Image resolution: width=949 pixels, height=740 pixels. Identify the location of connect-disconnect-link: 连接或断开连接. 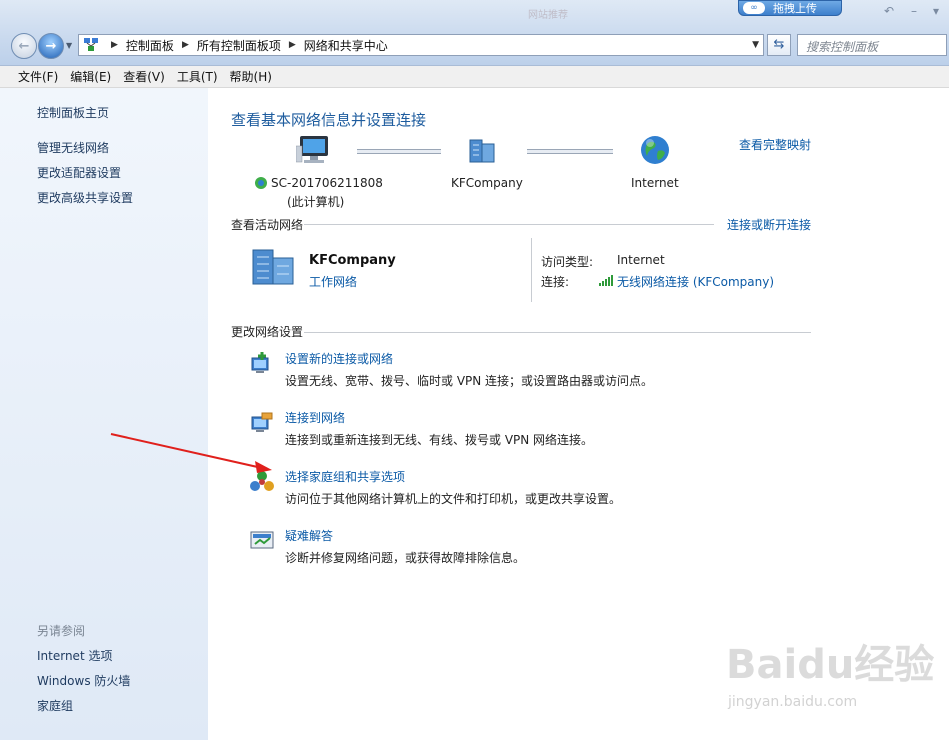
(769, 224).